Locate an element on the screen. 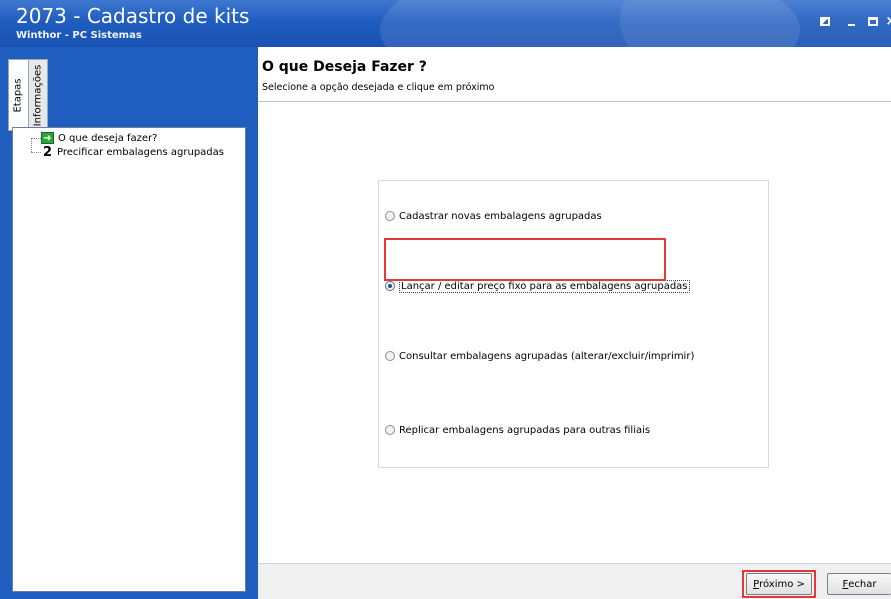  step-item-current: ➜ O que deseja fazer? is located at coordinates (93, 138).